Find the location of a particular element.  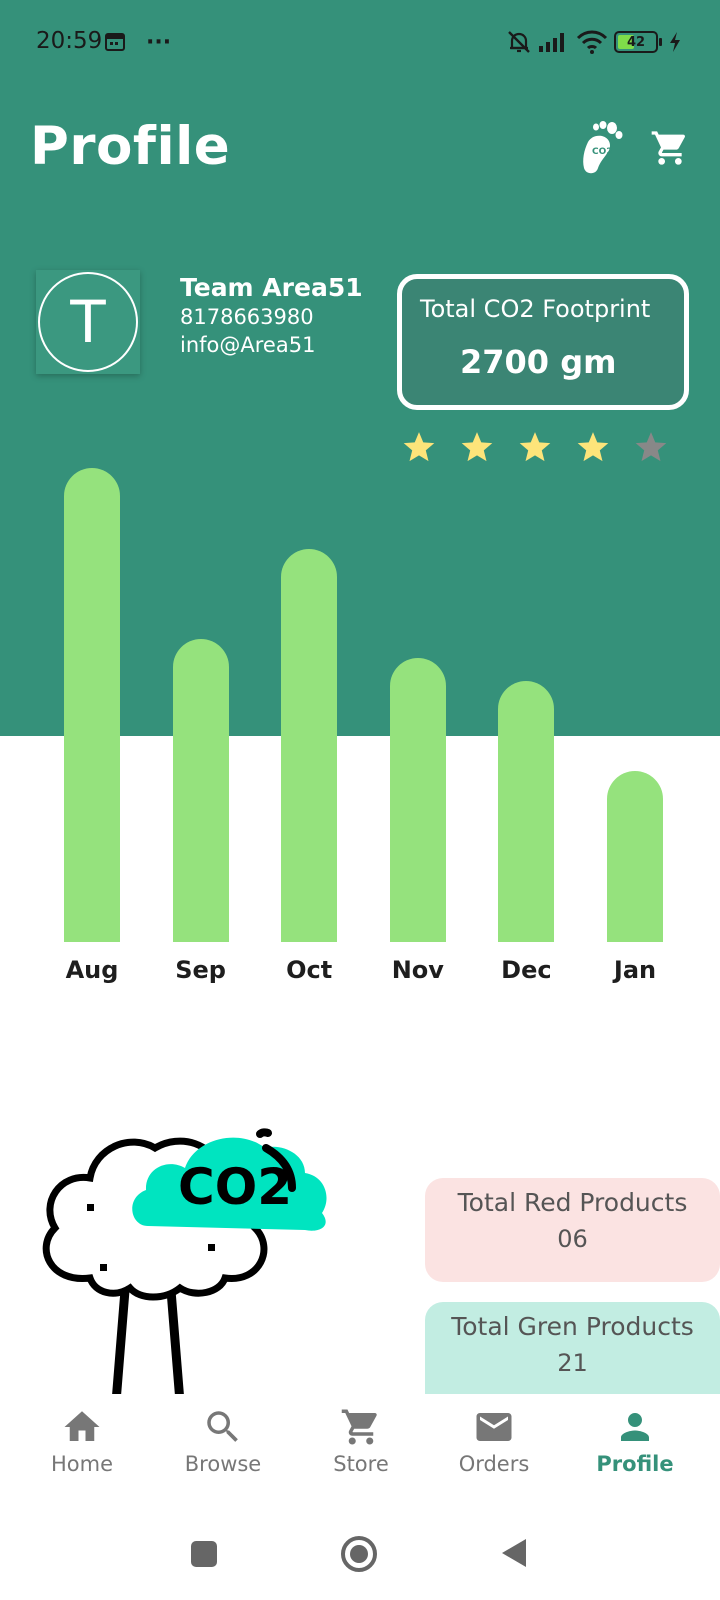

nav-home-label: Home is located at coordinates (81, 1464).